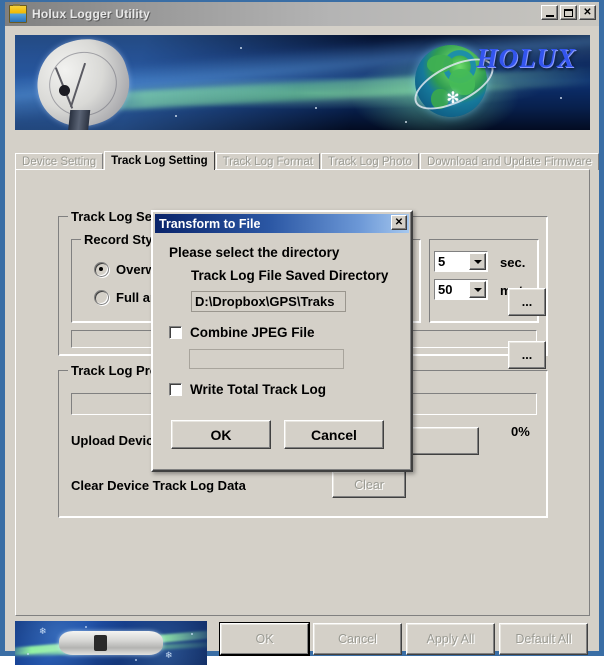 The width and height of the screenshot is (604, 667). Describe the element at coordinates (18, 13) in the screenshot. I see `battery-device-icon` at that location.